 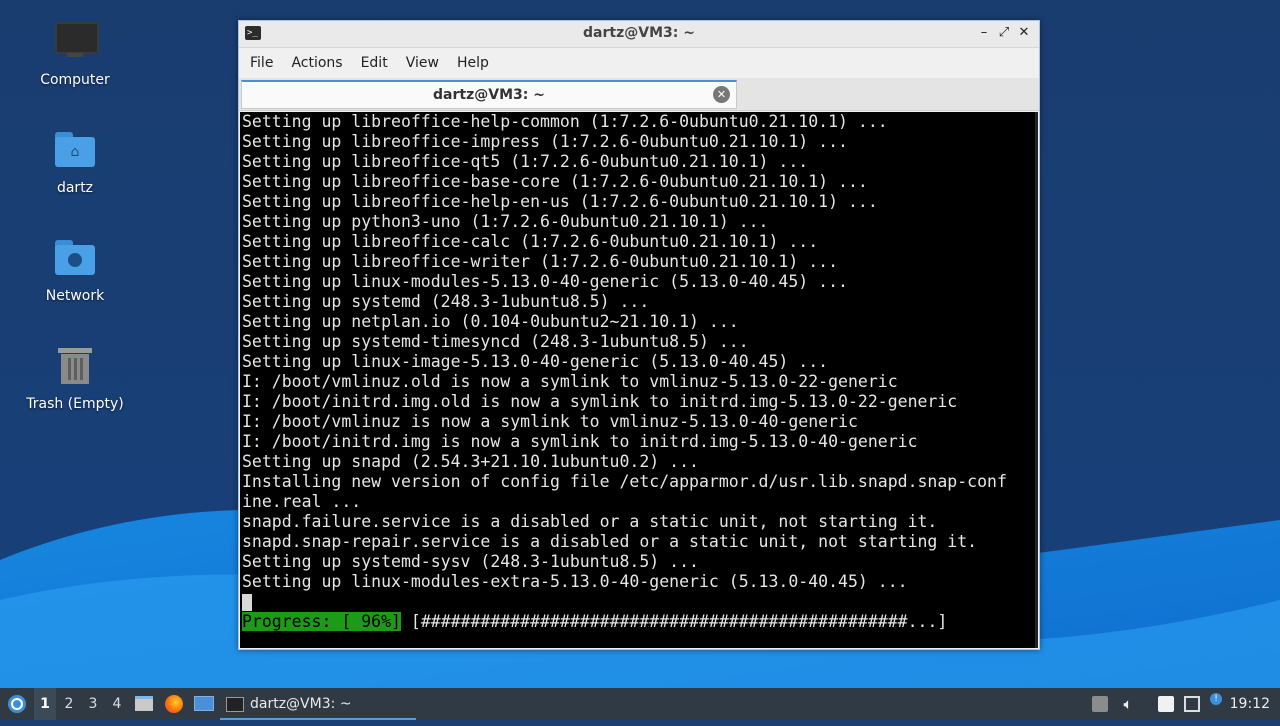 I want to click on workspace-4: 4, so click(x=117, y=704).